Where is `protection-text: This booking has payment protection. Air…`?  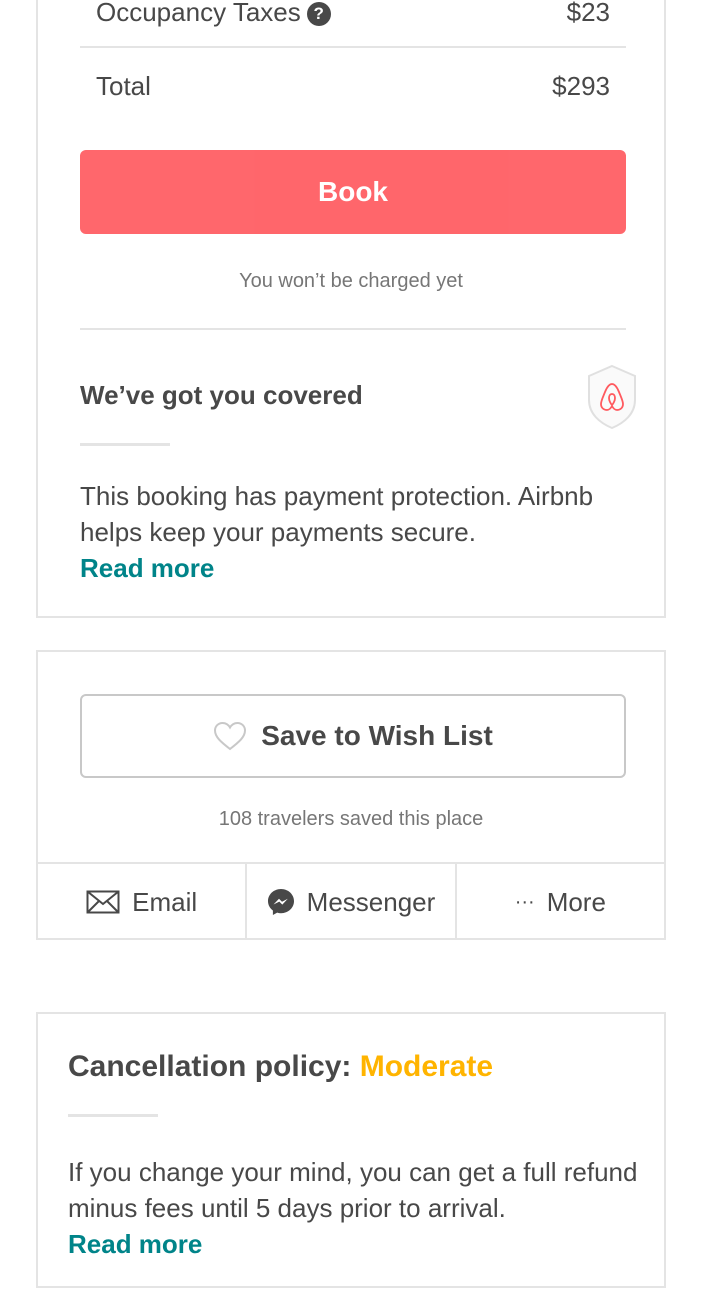
protection-text: This booking has payment protection. Air… is located at coordinates (337, 514).